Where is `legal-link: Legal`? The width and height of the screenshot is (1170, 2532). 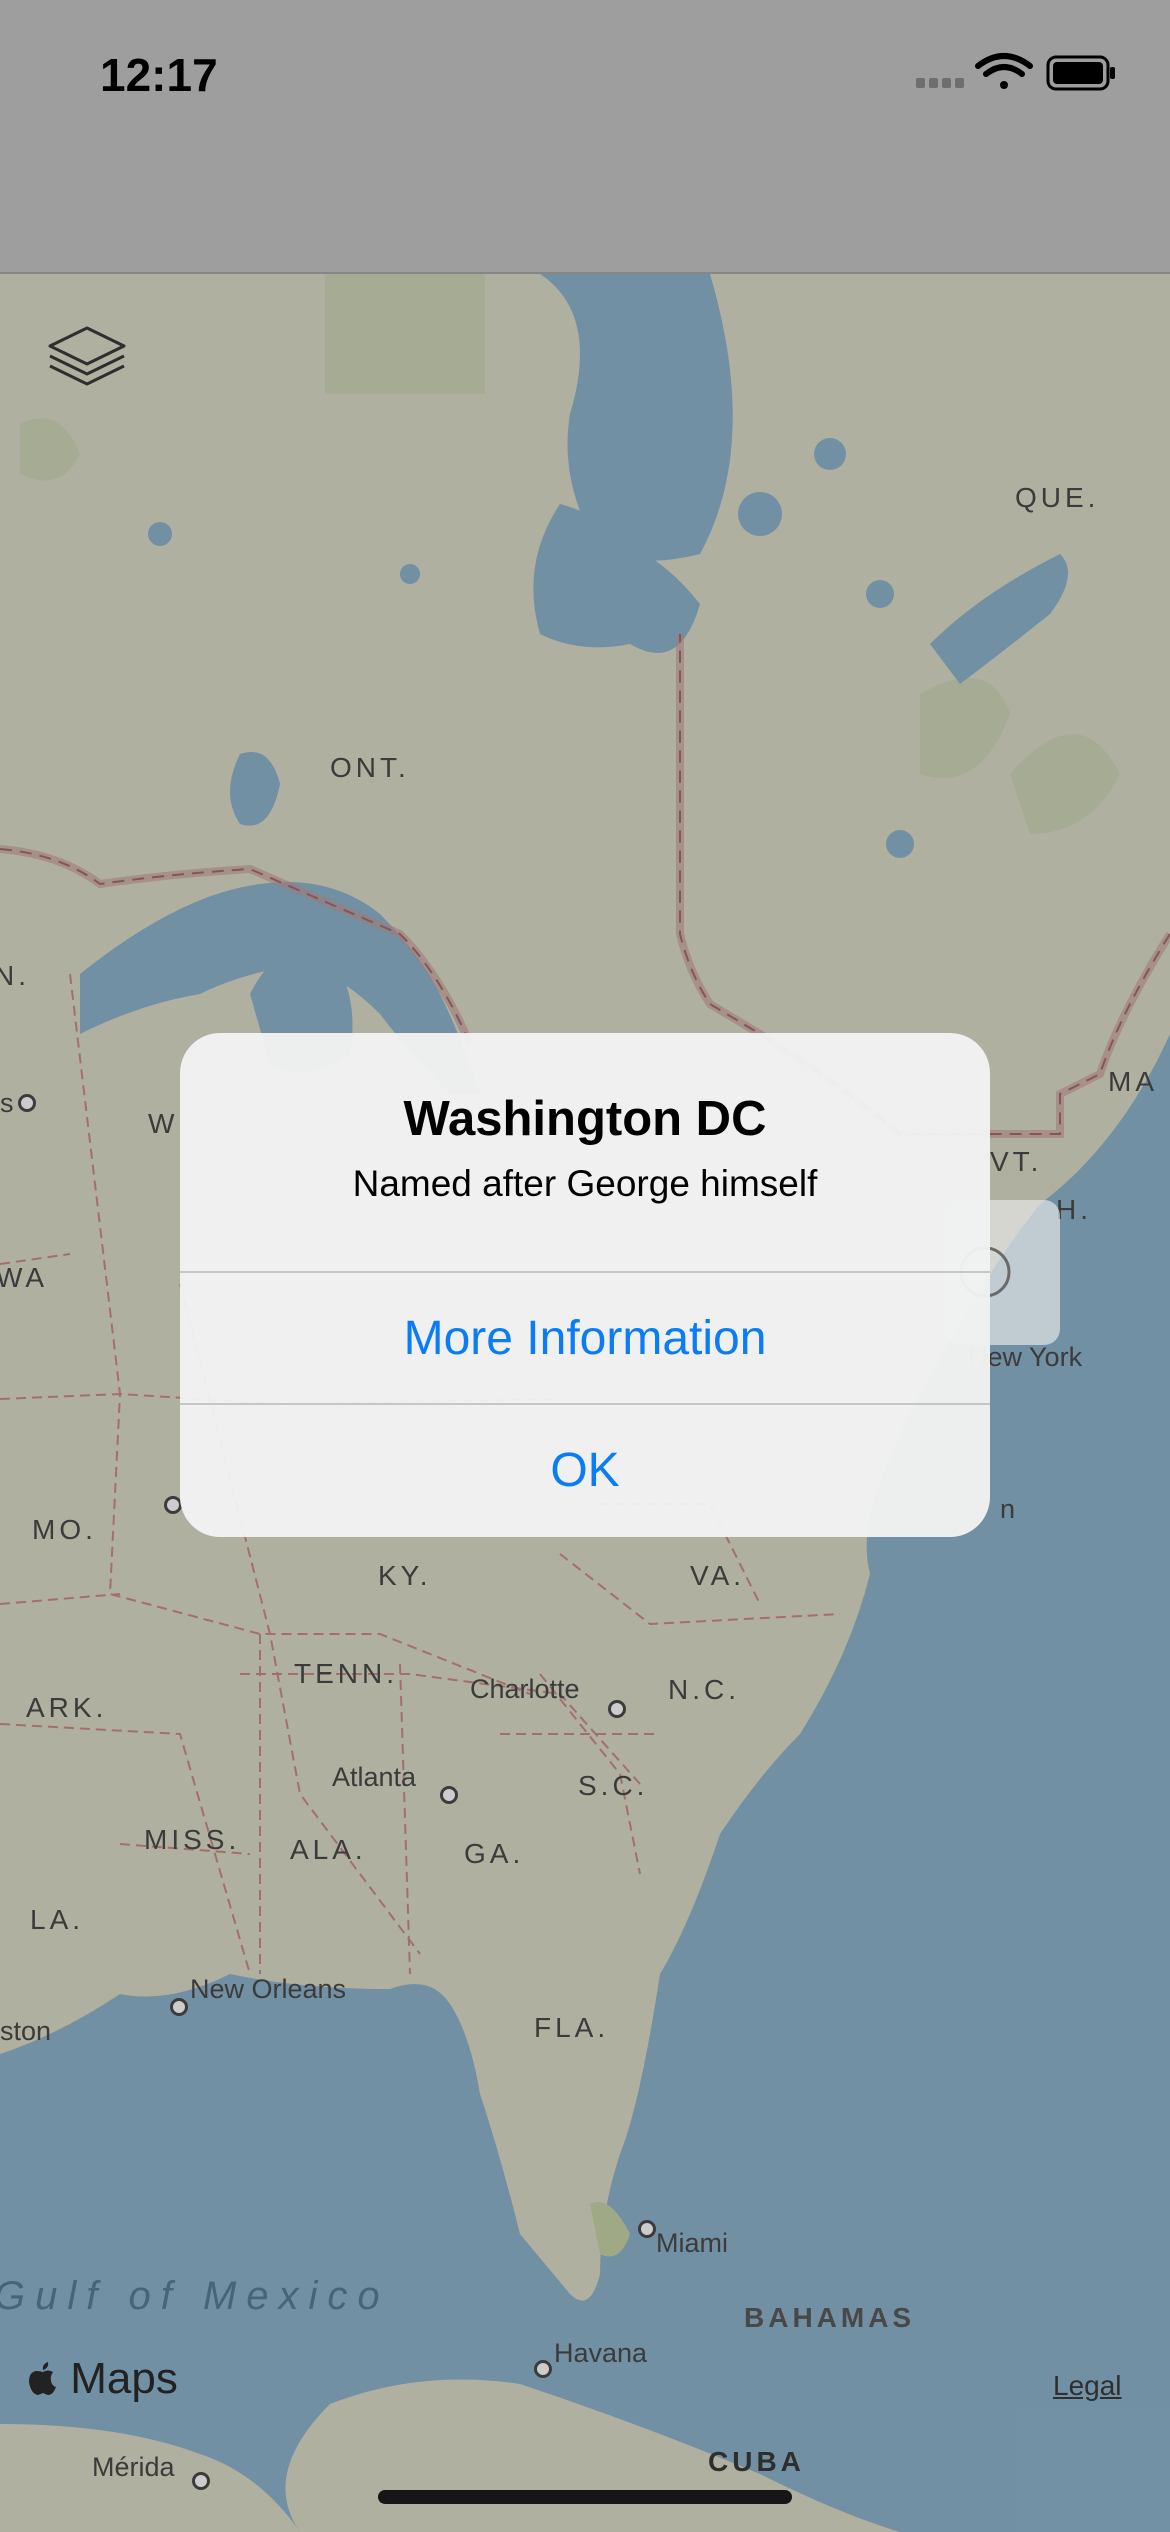
legal-link: Legal is located at coordinates (1087, 2386).